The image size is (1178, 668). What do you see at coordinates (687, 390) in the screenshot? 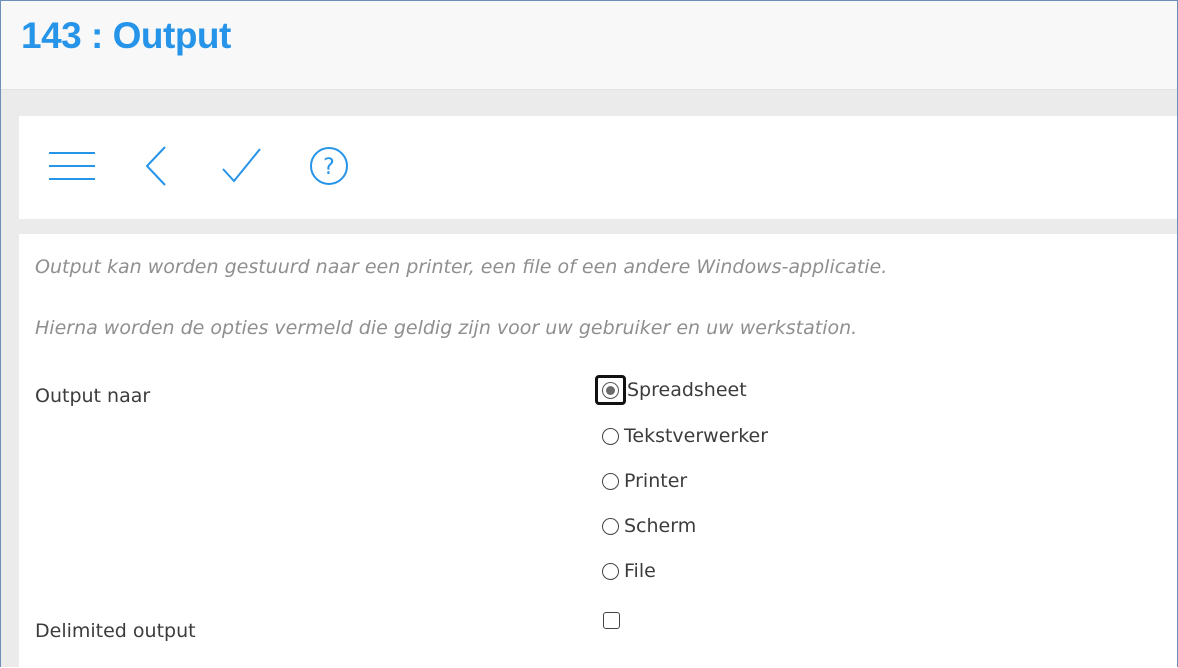
I see `radio-label-spreadsheet: Spreadsheet` at bounding box center [687, 390].